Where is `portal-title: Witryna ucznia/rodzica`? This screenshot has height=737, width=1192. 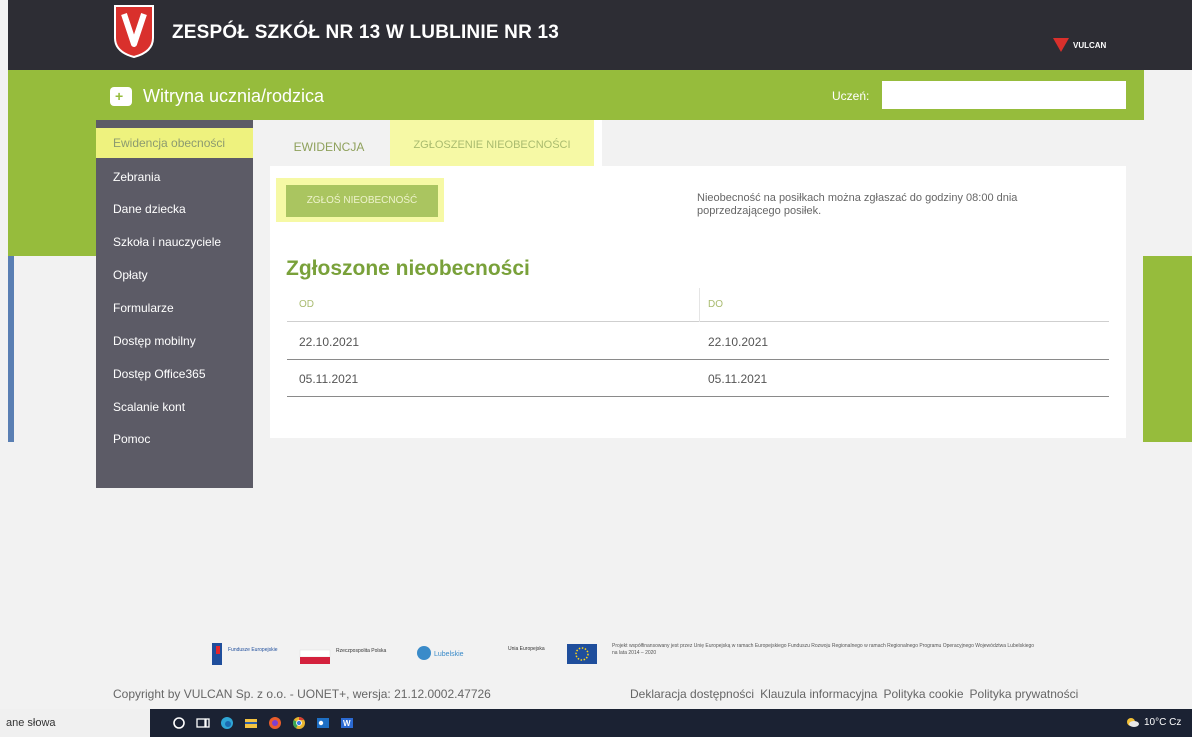 portal-title: Witryna ucznia/rodzica is located at coordinates (234, 96).